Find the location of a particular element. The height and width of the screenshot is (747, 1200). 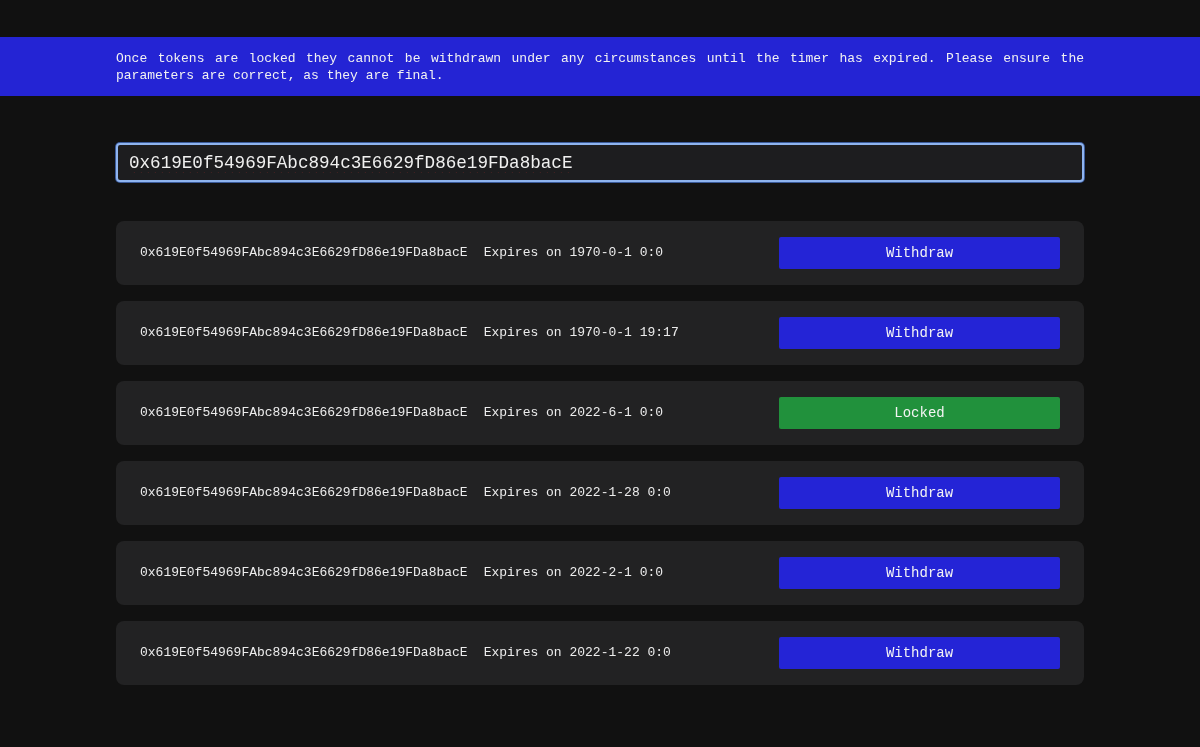

address-input-field: 0x619E0f54969FAbc894c3E6629fD86e19FDa8bacE is located at coordinates (600, 162).